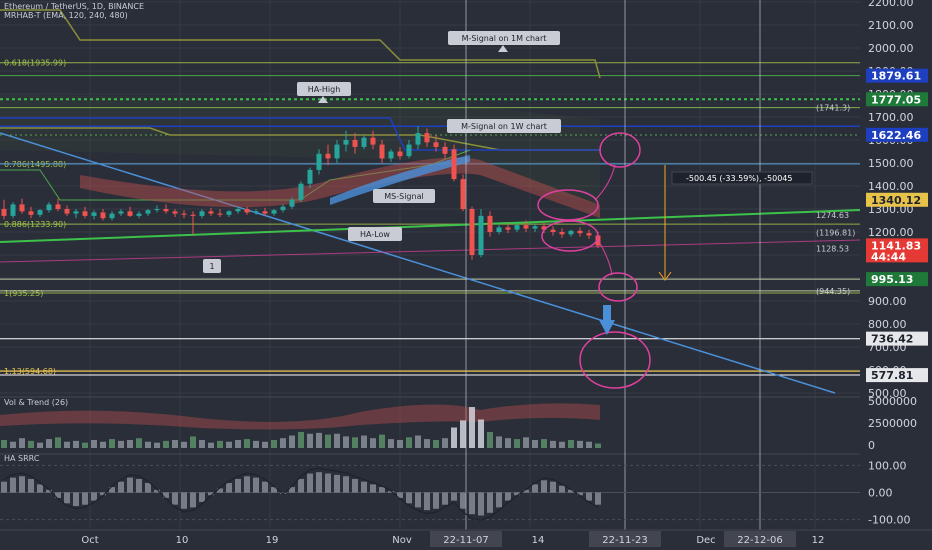 The image size is (932, 550). Describe the element at coordinates (896, 76) in the screenshot. I see `price-badge-label: 1879.61` at that location.